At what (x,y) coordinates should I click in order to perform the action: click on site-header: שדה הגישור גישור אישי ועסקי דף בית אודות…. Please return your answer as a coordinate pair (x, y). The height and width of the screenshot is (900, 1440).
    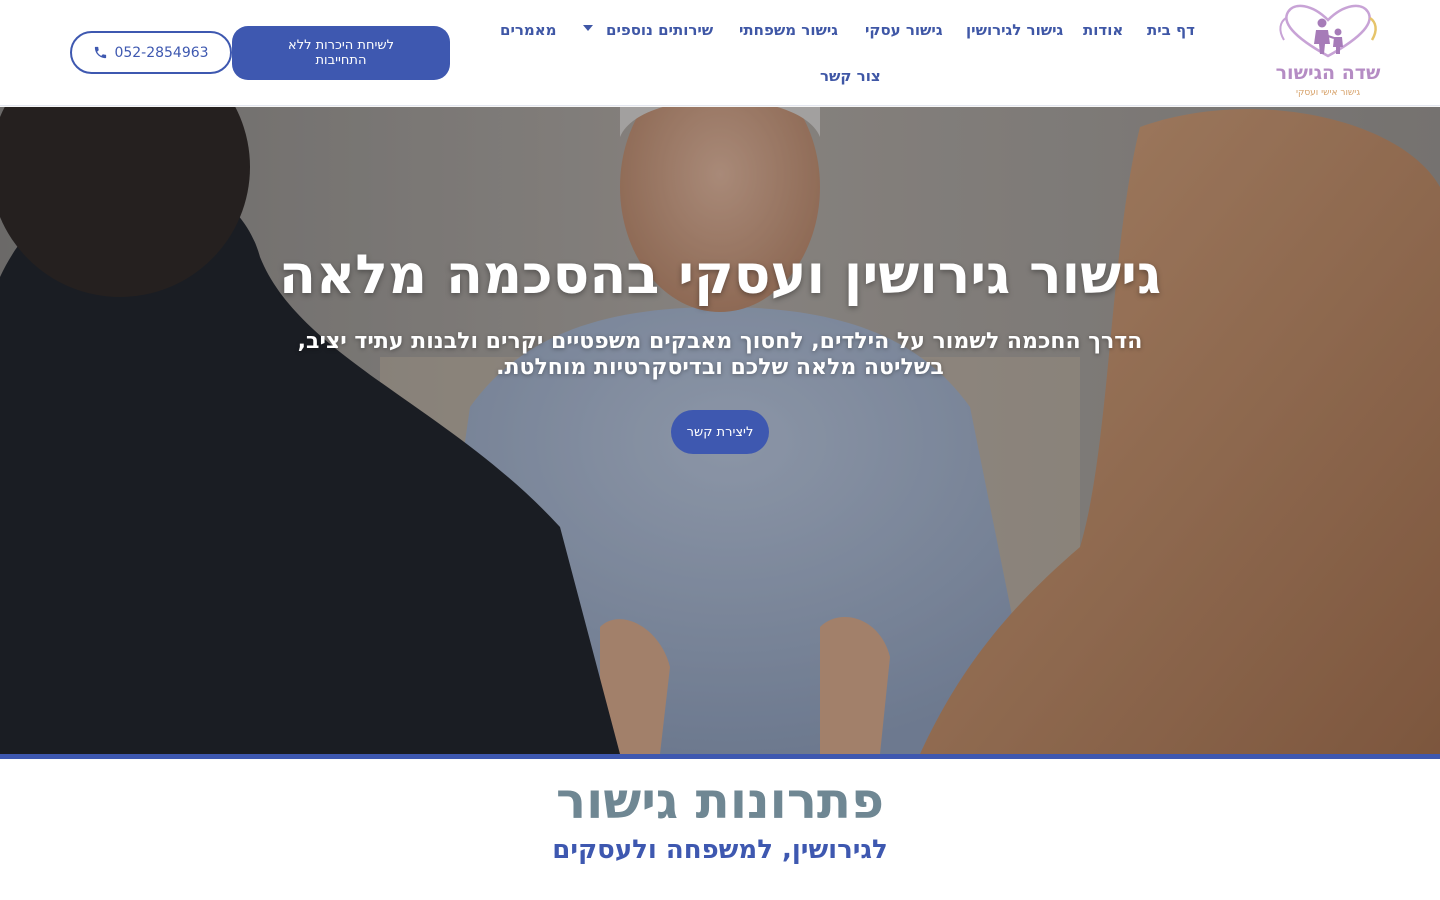
    Looking at the image, I should click on (720, 53).